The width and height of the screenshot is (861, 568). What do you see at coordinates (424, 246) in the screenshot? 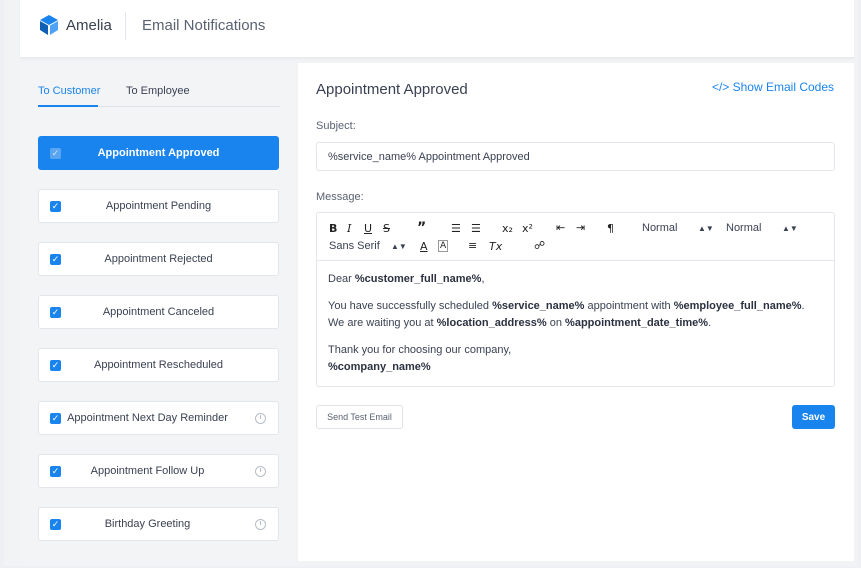
I see `font-color-button: A` at bounding box center [424, 246].